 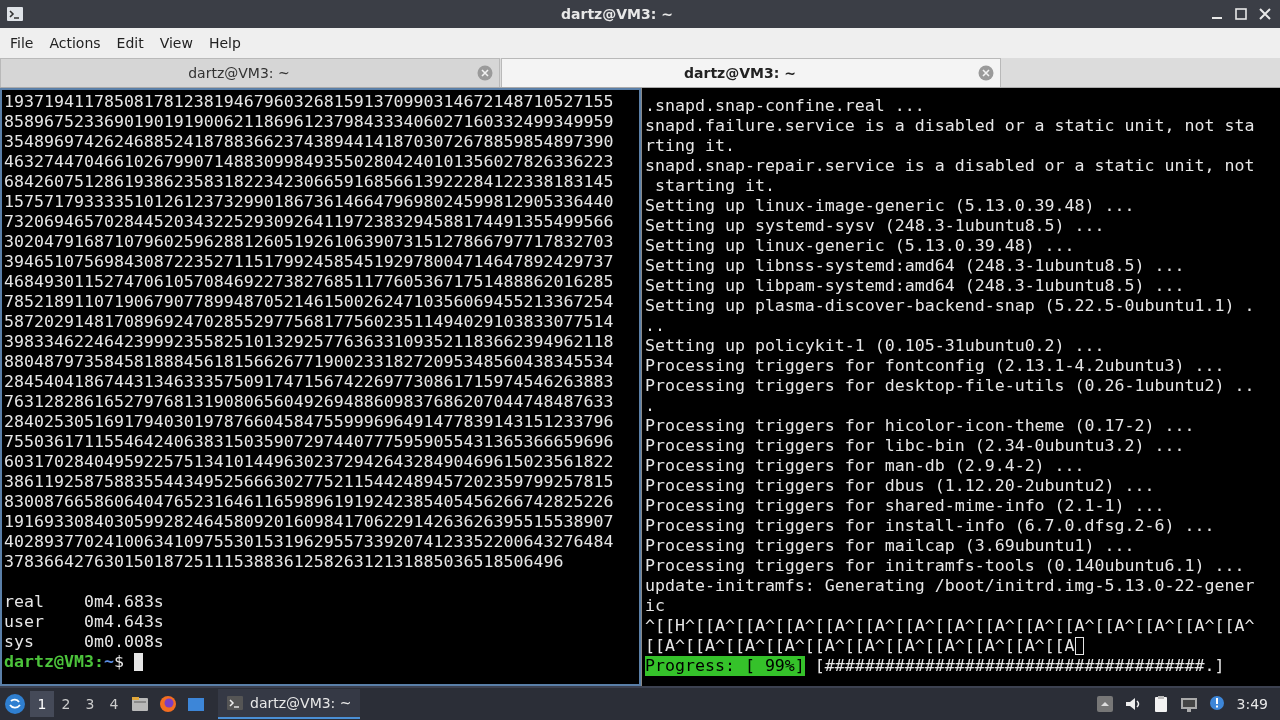 I want to click on workspace-button: 2, so click(x=66, y=704).